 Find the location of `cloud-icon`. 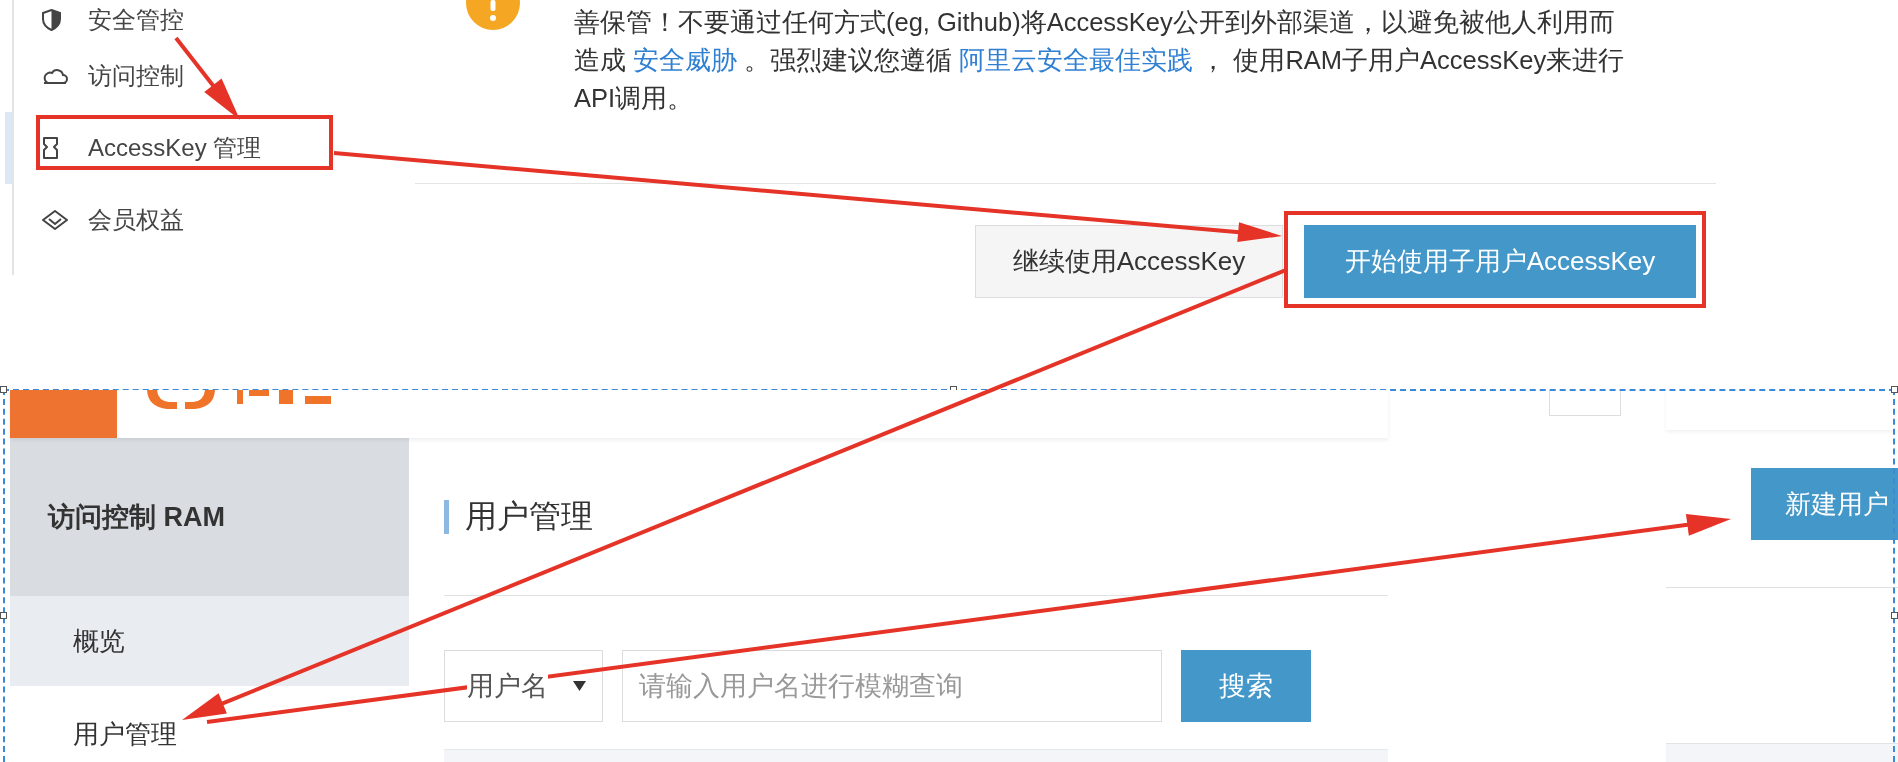

cloud-icon is located at coordinates (55, 76).